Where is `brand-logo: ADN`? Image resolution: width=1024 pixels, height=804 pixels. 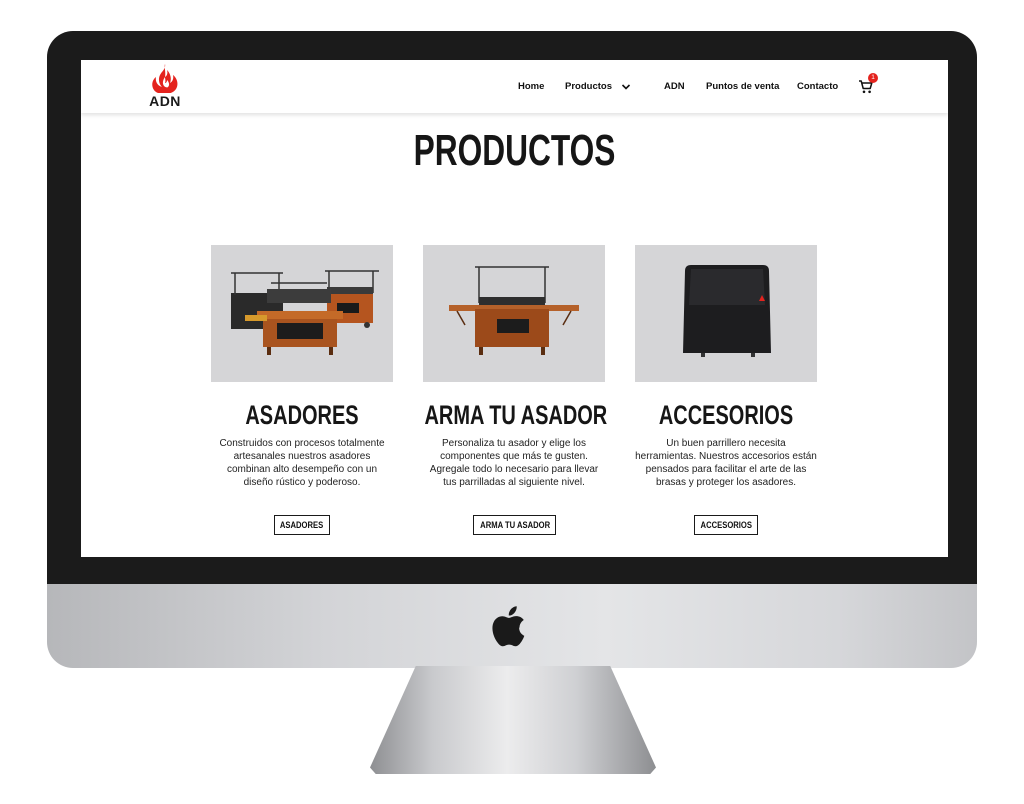 brand-logo: ADN is located at coordinates (165, 86).